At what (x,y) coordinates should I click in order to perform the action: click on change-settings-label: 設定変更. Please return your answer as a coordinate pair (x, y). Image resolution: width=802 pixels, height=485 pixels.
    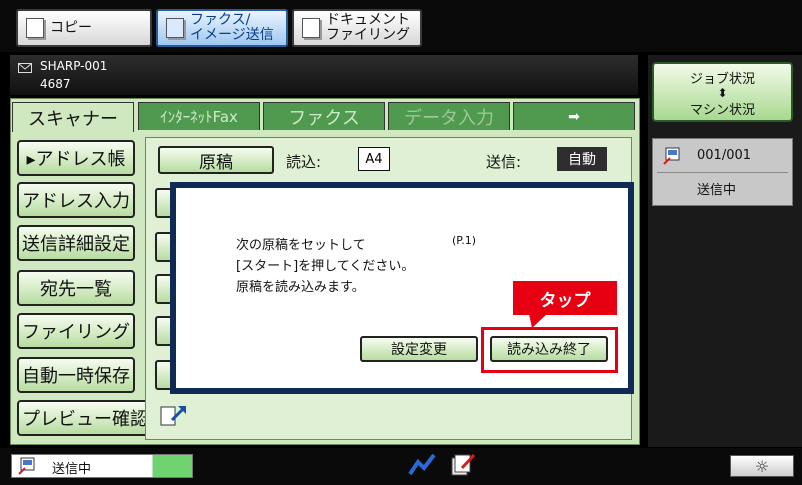
    Looking at the image, I should click on (419, 350).